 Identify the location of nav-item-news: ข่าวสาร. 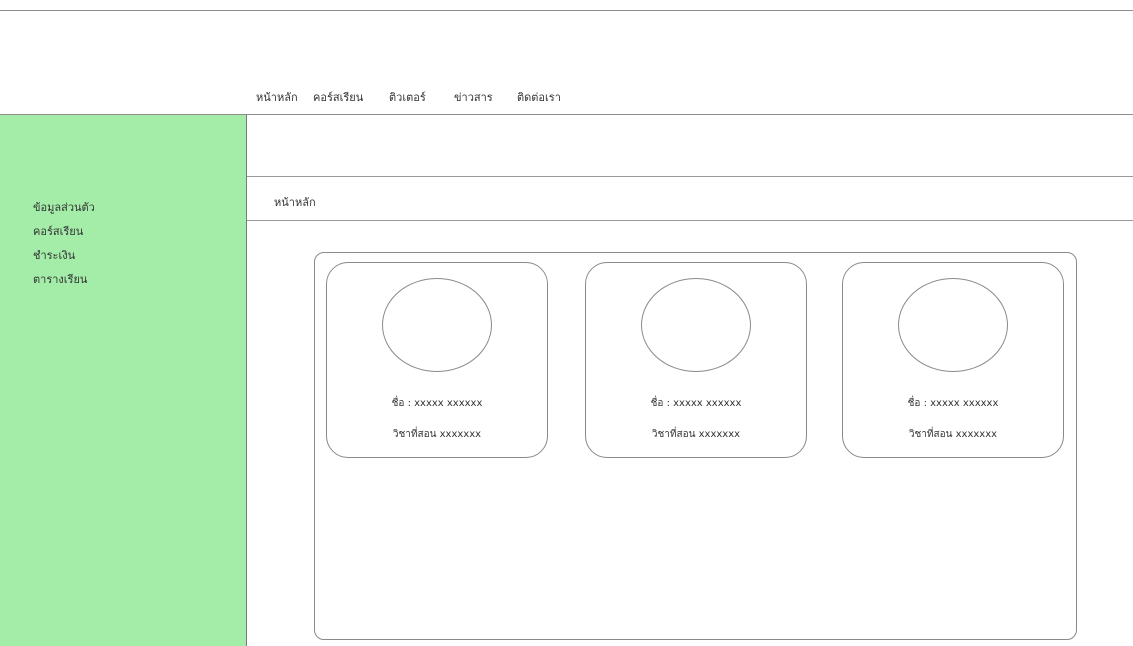
(473, 97).